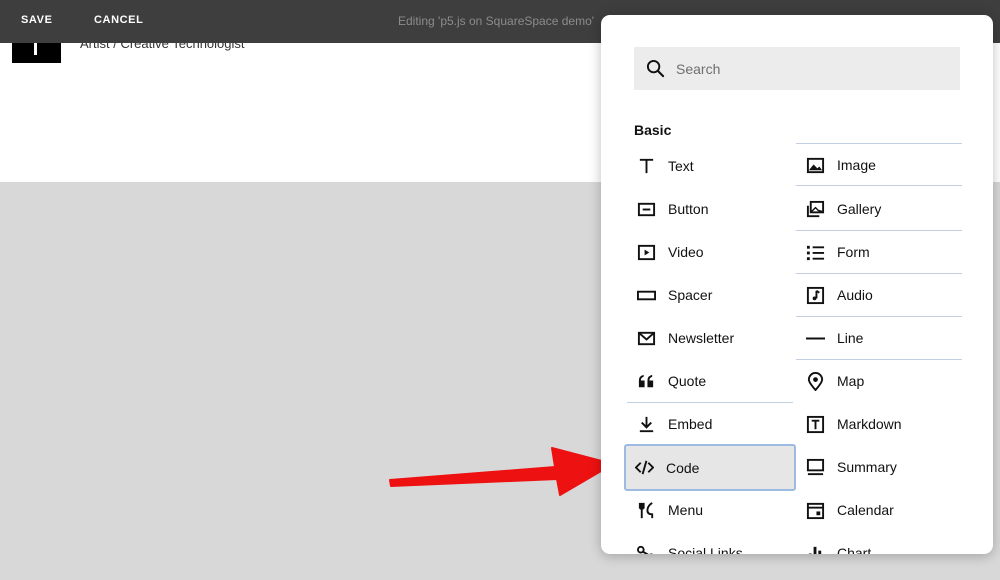 The image size is (1000, 580). Describe the element at coordinates (496, 21) in the screenshot. I see `editing-status: Editing 'p5.js on SquareSpace demo'` at that location.